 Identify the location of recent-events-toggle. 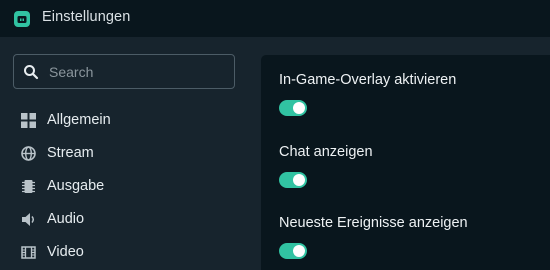
(293, 251).